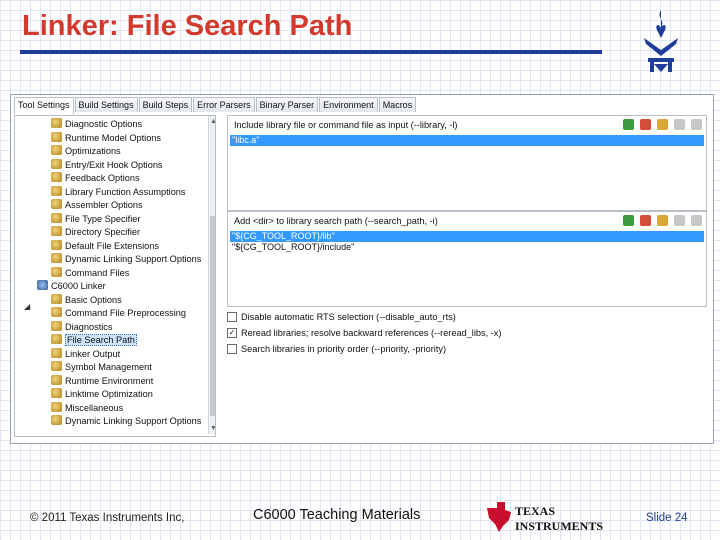  I want to click on list-item: "libc.a", so click(467, 140).